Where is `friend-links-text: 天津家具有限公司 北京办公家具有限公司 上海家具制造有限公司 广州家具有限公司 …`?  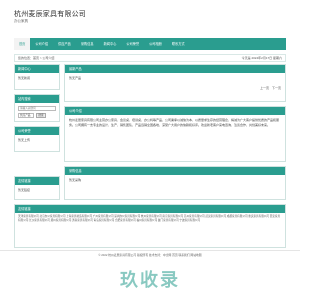 friend-links-text: 天津家具有限公司 北京办公家具有限公司 上海家具制造有限公司 广州家具有限公司 … is located at coordinates (150, 219).